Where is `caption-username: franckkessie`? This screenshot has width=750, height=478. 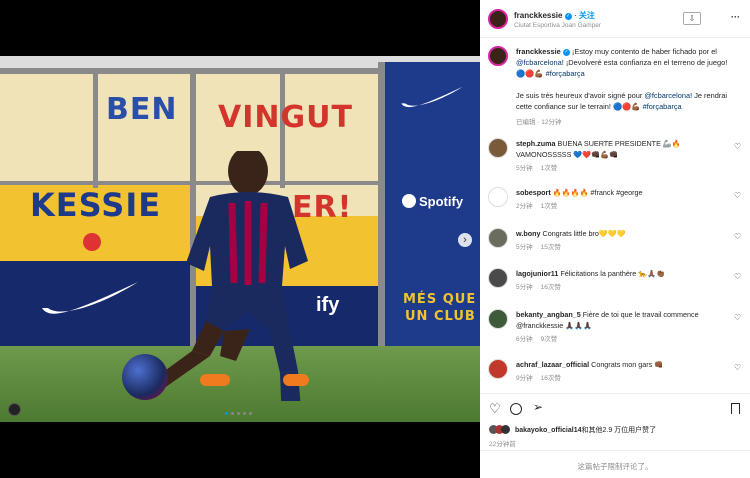 caption-username: franckkessie is located at coordinates (538, 51).